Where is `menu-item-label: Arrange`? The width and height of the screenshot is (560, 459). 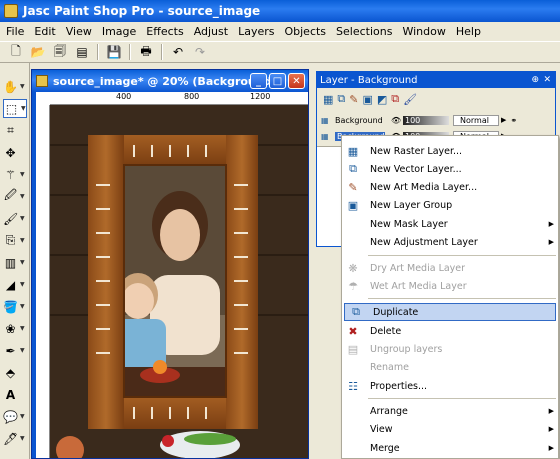 menu-item-label: Arrange is located at coordinates (389, 411).